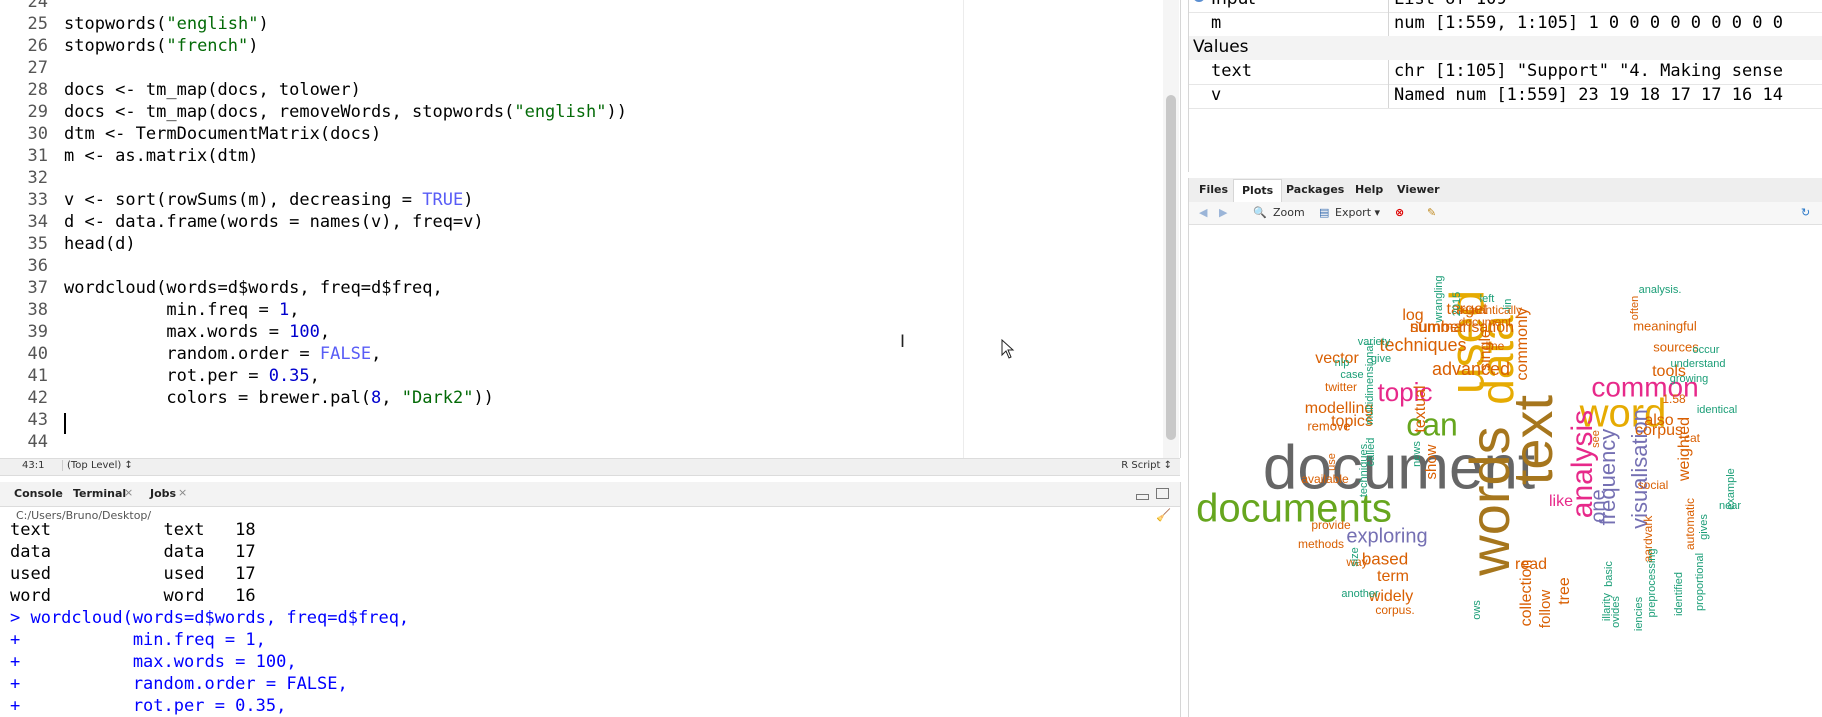  Describe the element at coordinates (1588, 95) in the screenshot. I see `env-value: Named num [1:559] 23 19 18 17 17 16 14` at that location.